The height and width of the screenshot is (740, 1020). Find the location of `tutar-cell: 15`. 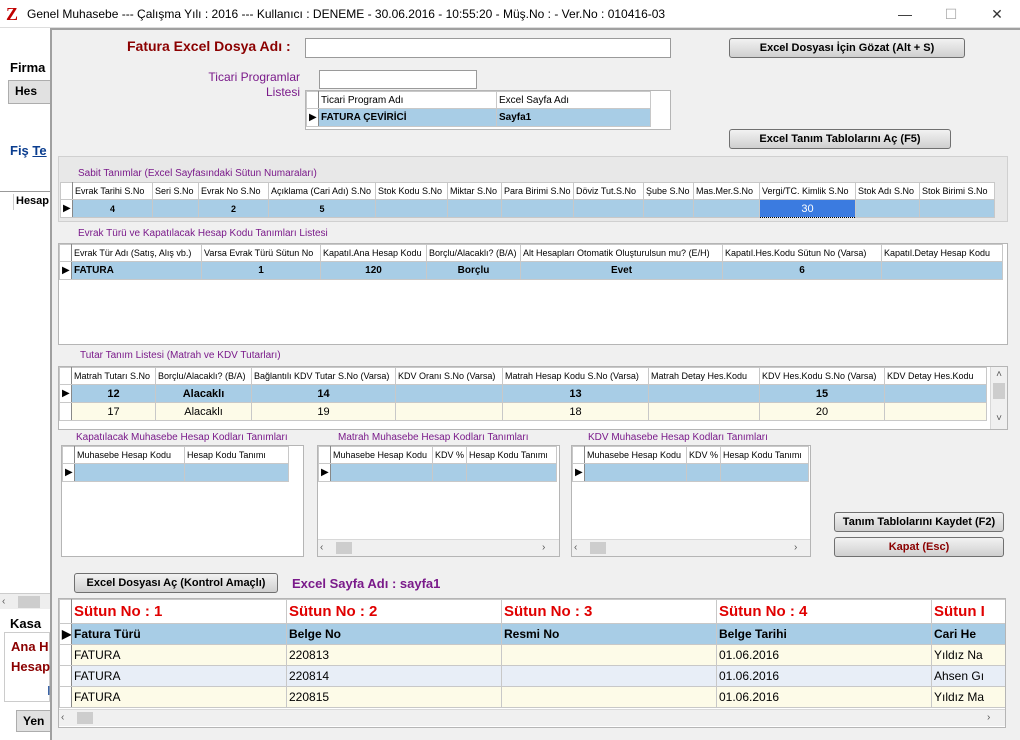

tutar-cell: 15 is located at coordinates (822, 393).